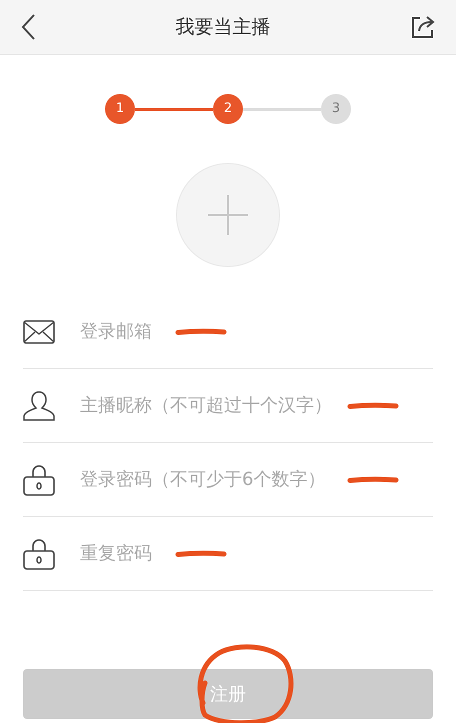 The height and width of the screenshot is (723, 456). I want to click on input-field: 主播昵称（不可超过十个汉字）, so click(202, 405).